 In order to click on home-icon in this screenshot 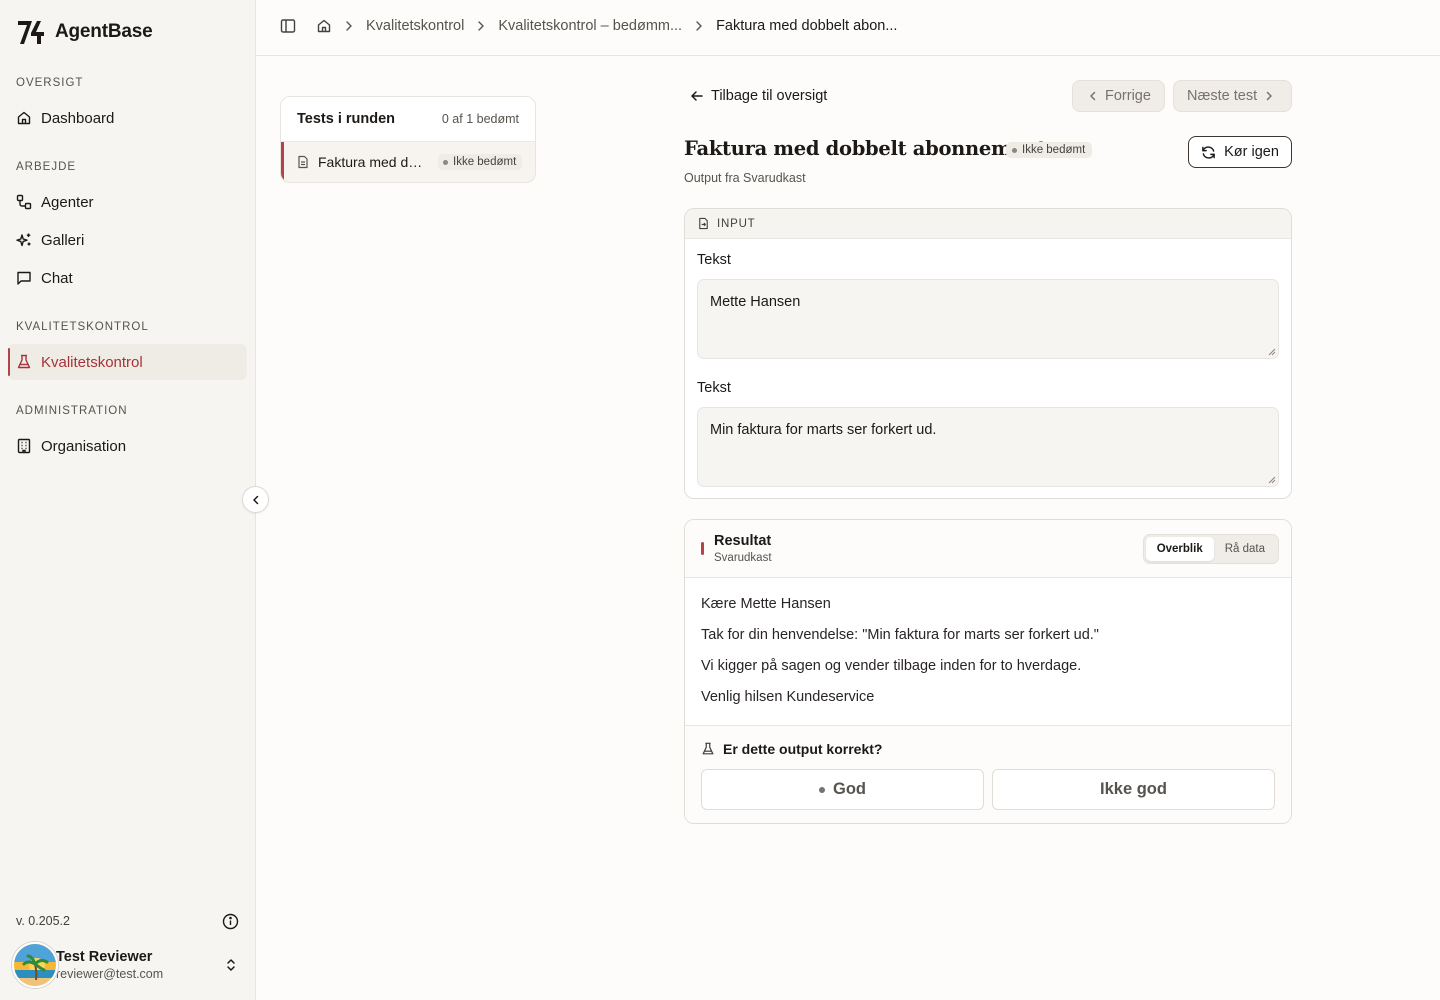, I will do `click(324, 26)`.